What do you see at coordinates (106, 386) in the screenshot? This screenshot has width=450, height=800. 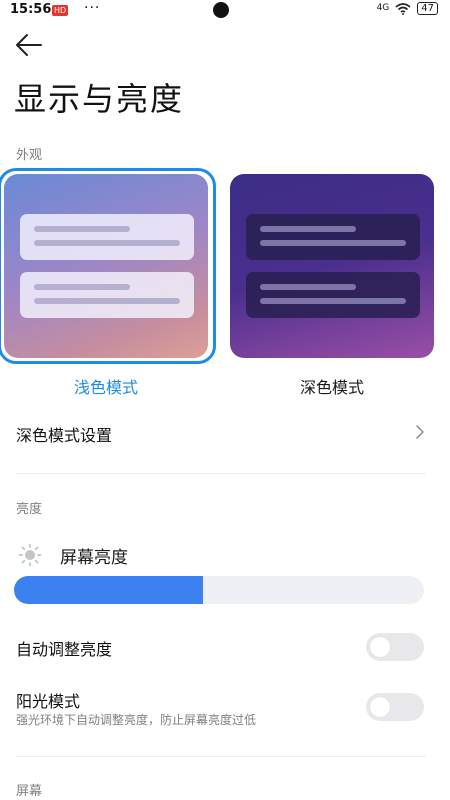 I see `light-mode-label: 浅色模式` at bounding box center [106, 386].